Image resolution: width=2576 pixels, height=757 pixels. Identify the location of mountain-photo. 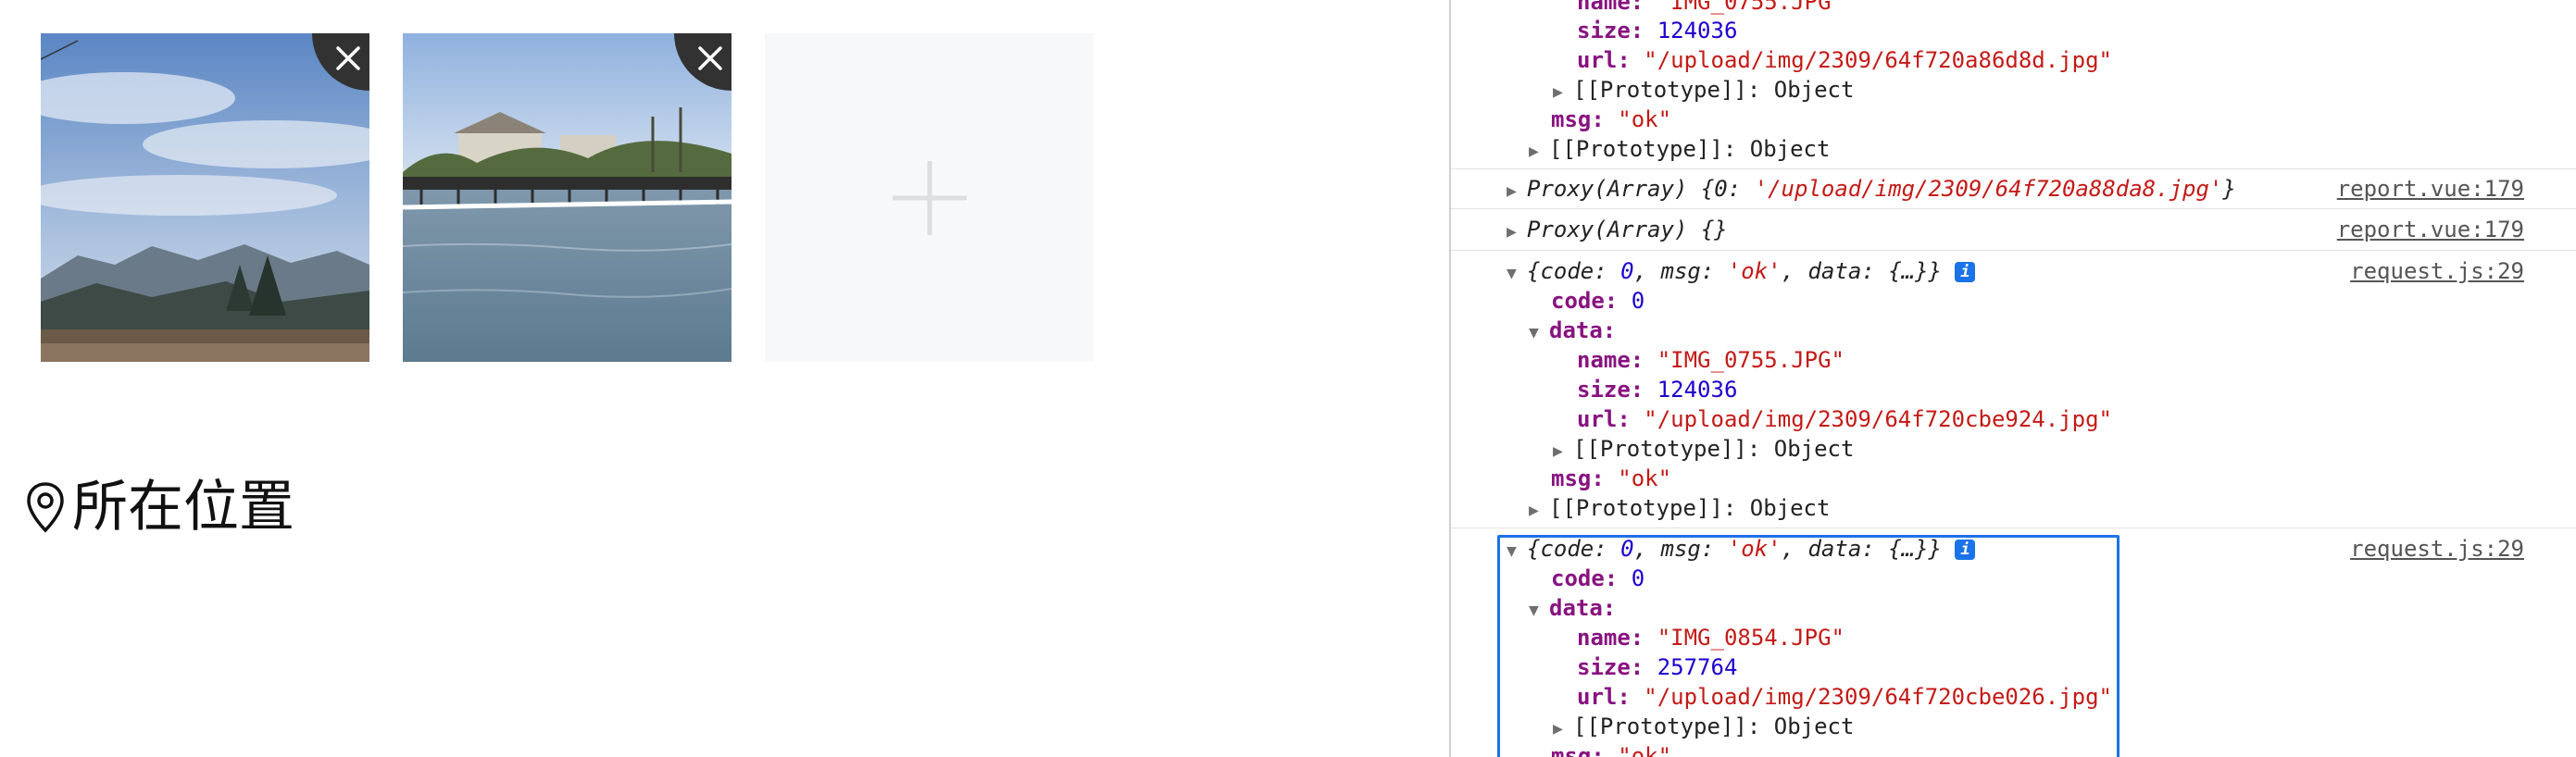
(205, 197).